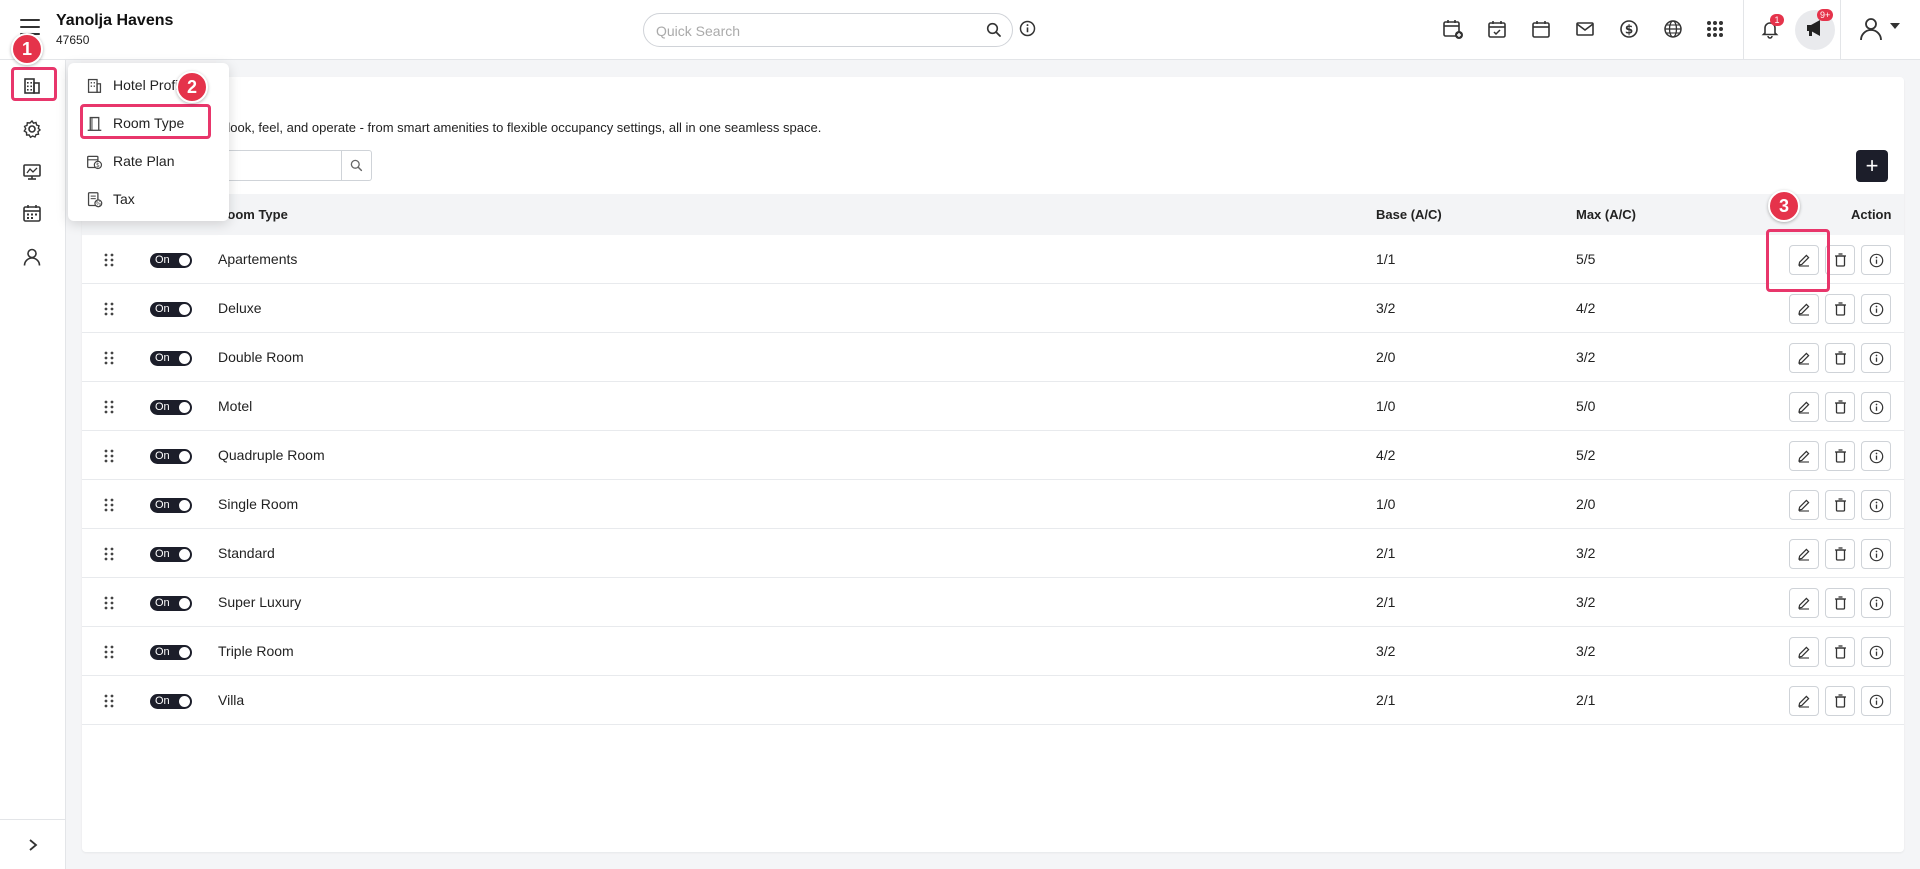  I want to click on highlight-sidebar-property, so click(34, 84).